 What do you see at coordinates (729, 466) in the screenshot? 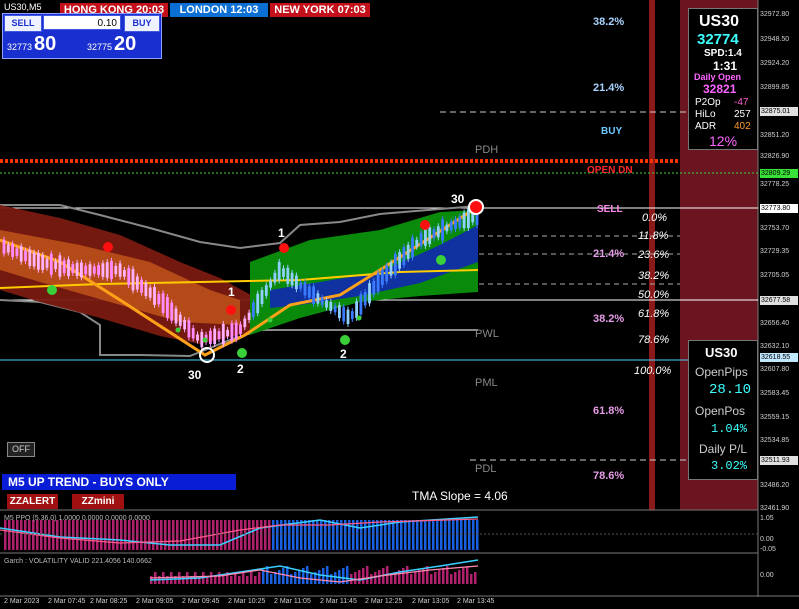
I see `daily-pl-value: 3.02%` at bounding box center [729, 466].